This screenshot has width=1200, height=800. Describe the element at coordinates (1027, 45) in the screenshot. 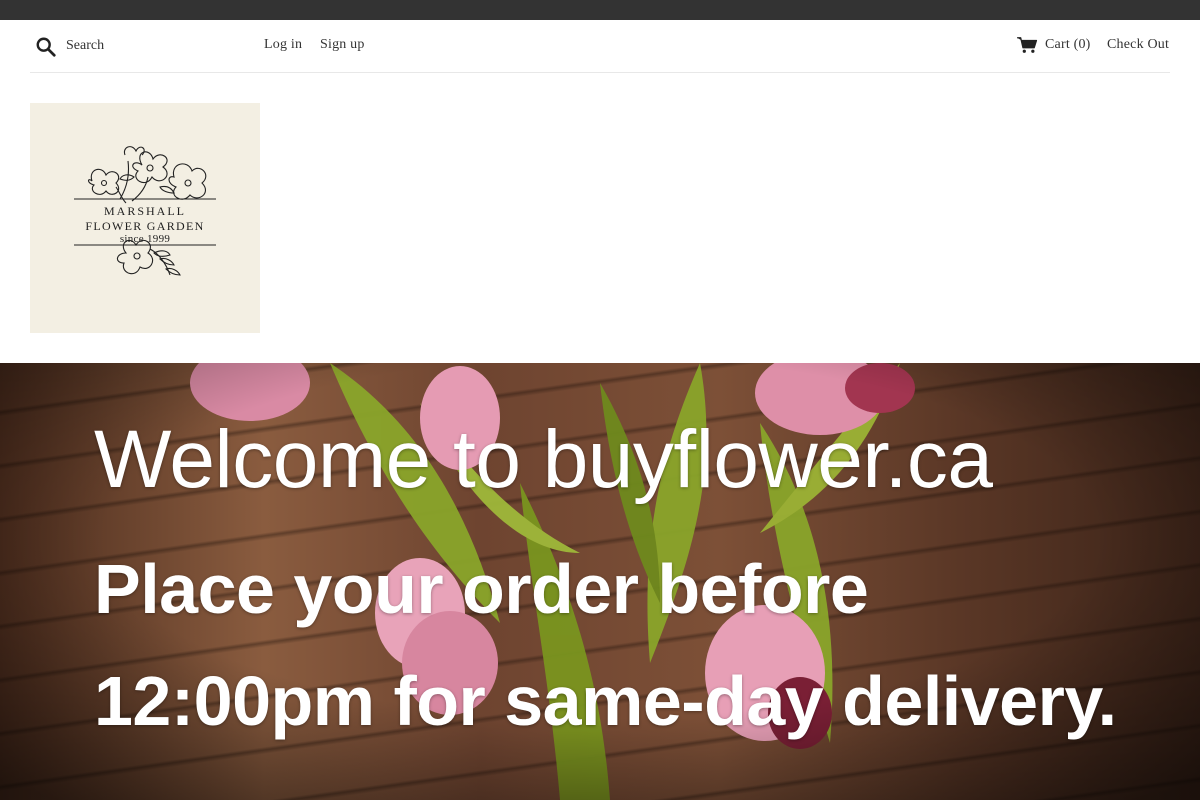

I see `cart-icon` at that location.